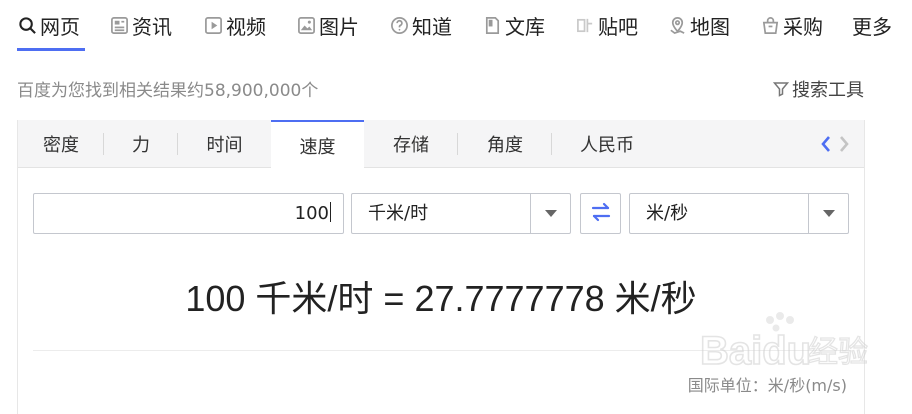 Image resolution: width=912 pixels, height=414 pixels. I want to click on news-icon, so click(119, 25).